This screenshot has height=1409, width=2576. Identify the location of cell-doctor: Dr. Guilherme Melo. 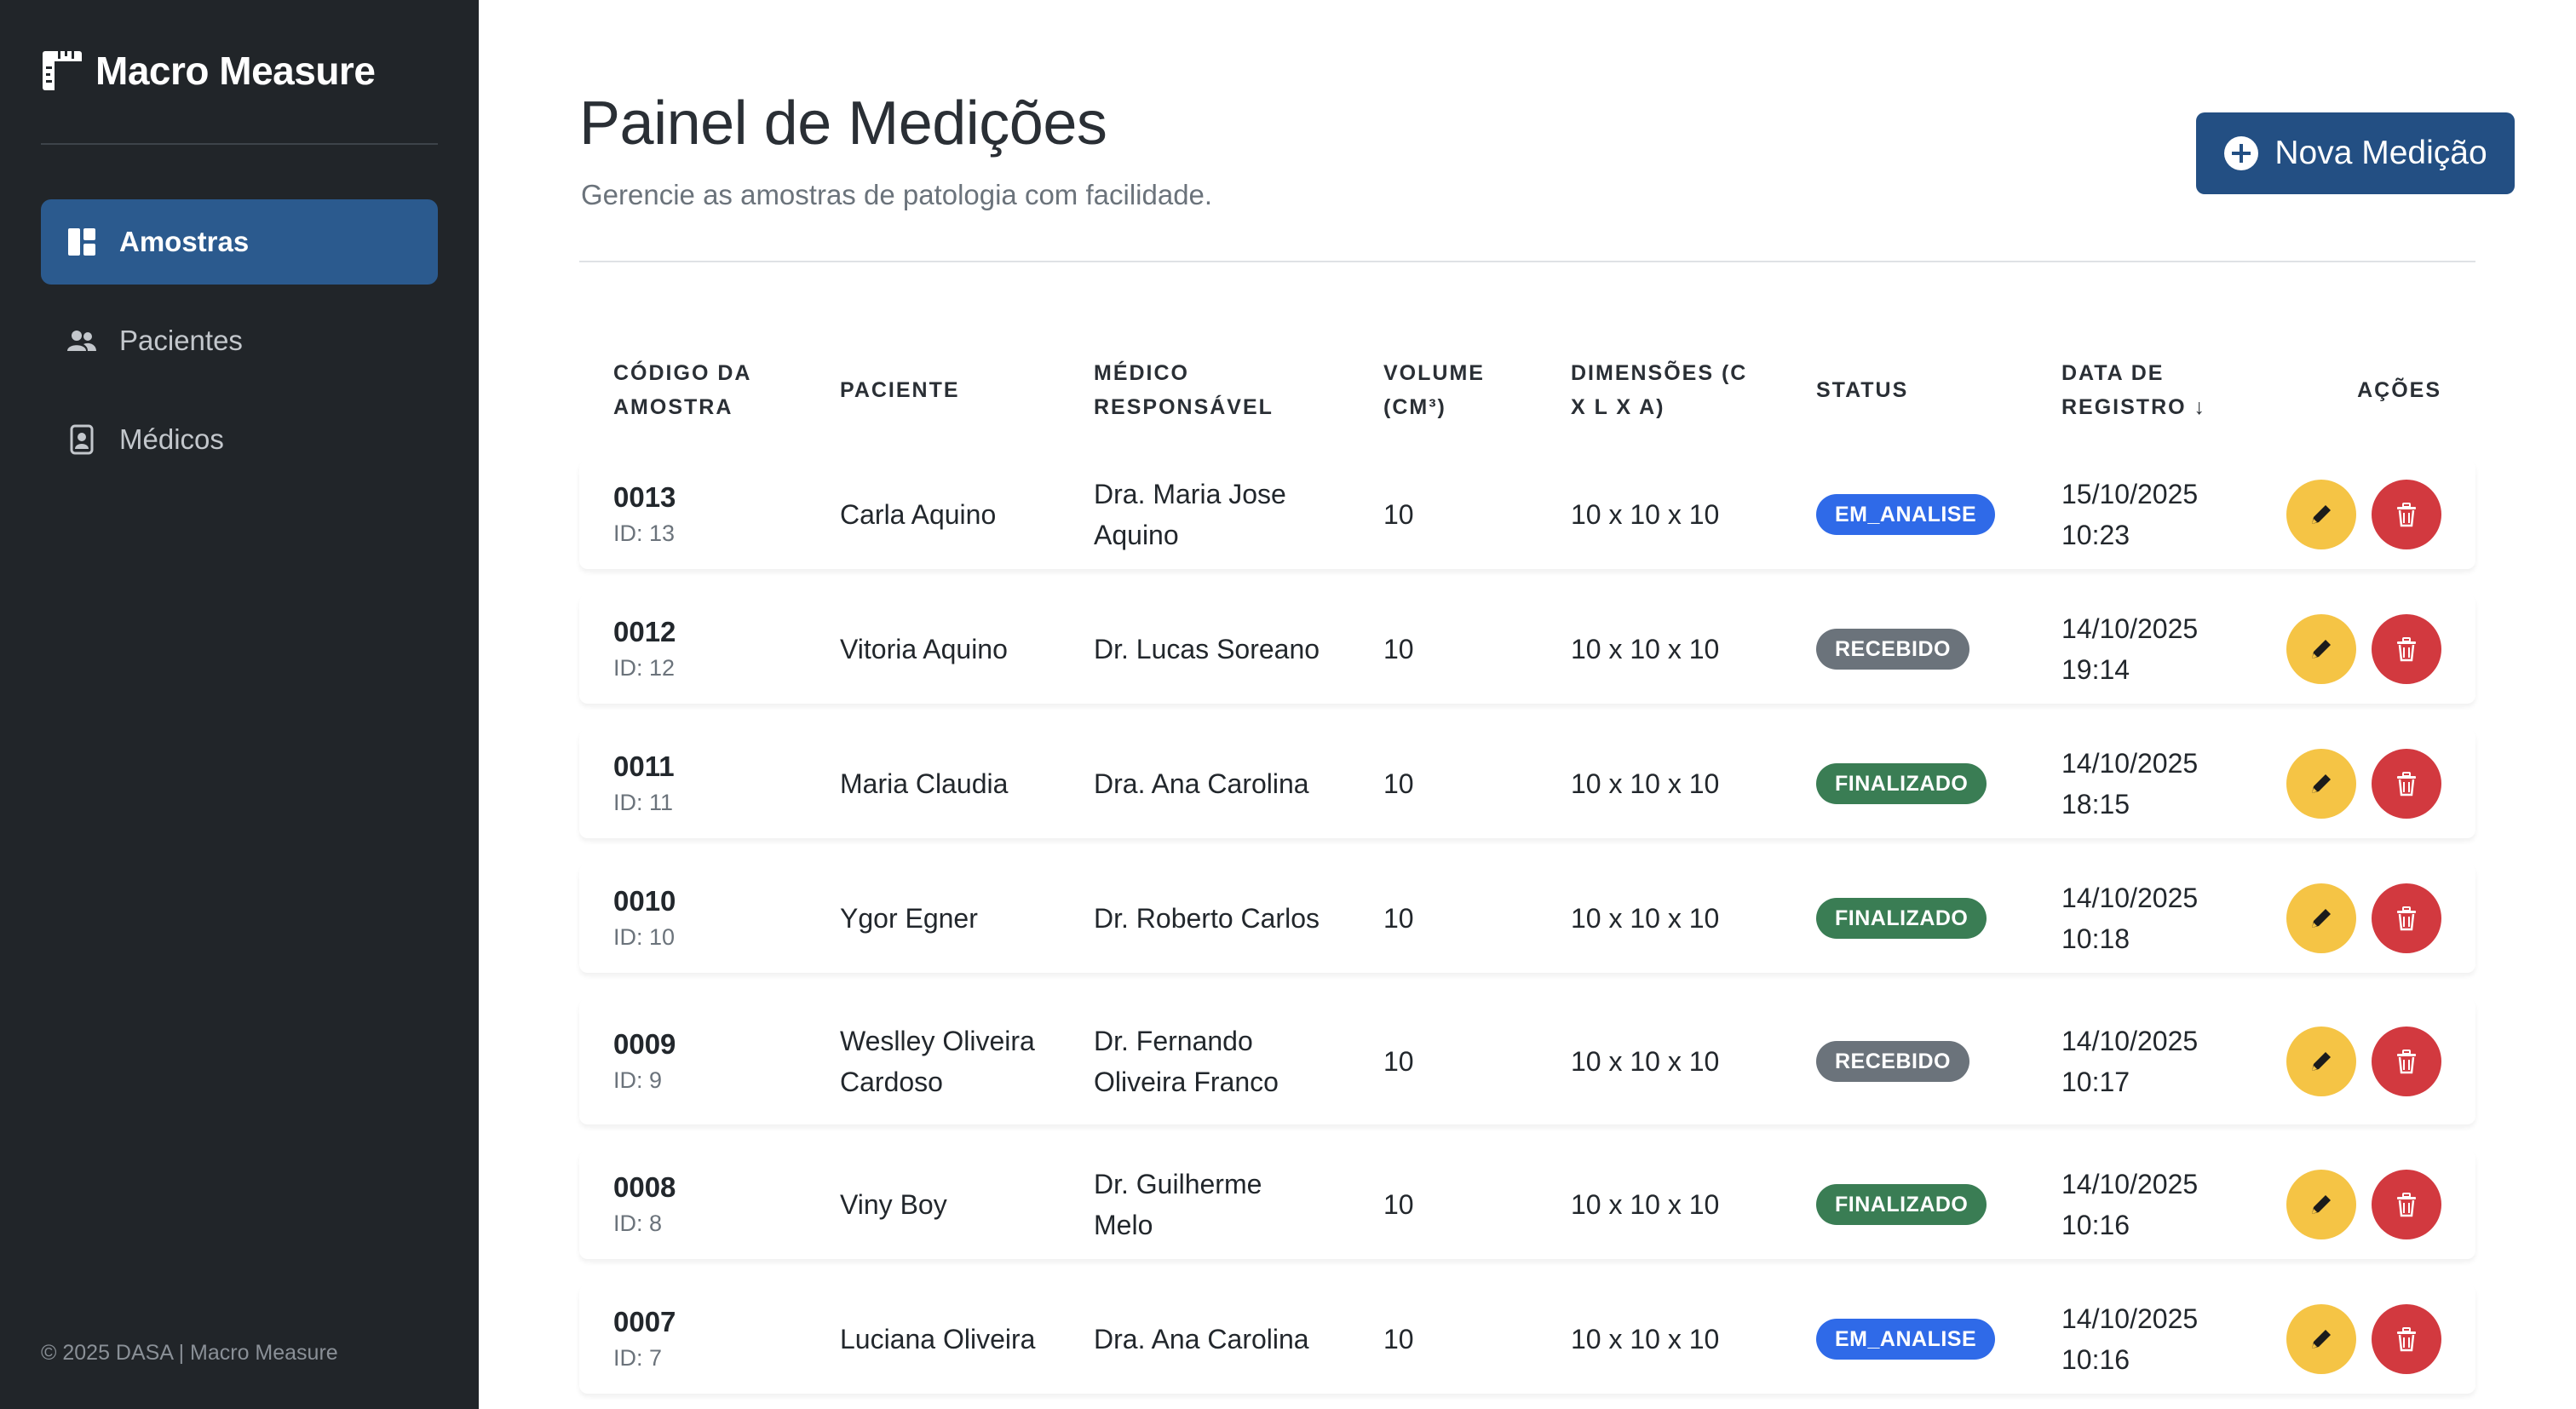
(1209, 1204).